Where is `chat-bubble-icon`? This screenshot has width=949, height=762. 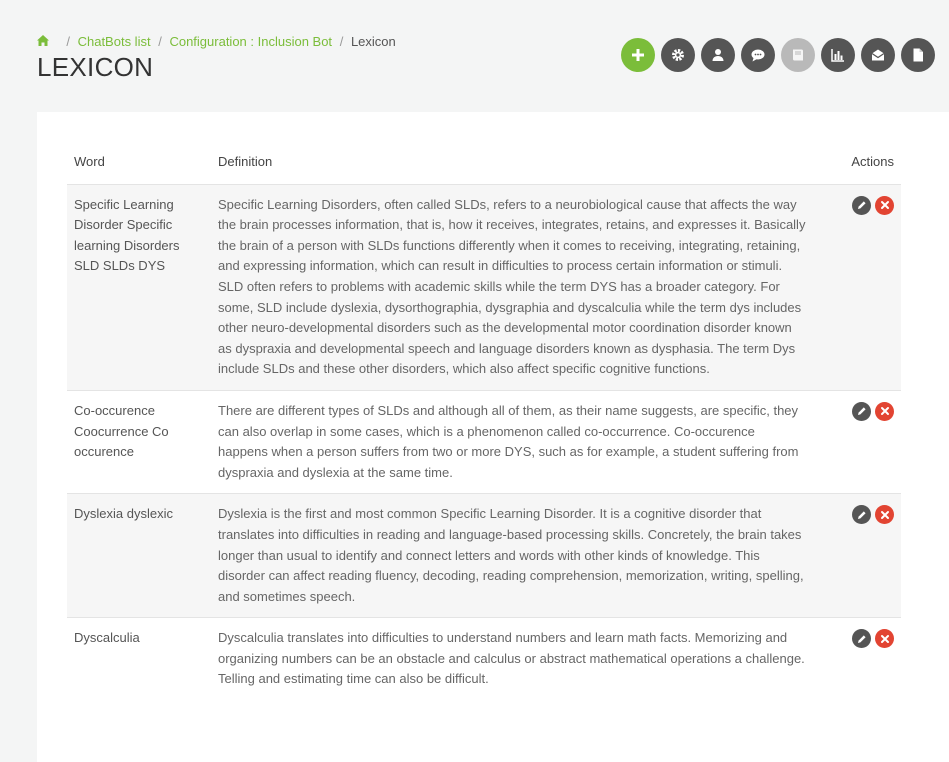 chat-bubble-icon is located at coordinates (758, 55).